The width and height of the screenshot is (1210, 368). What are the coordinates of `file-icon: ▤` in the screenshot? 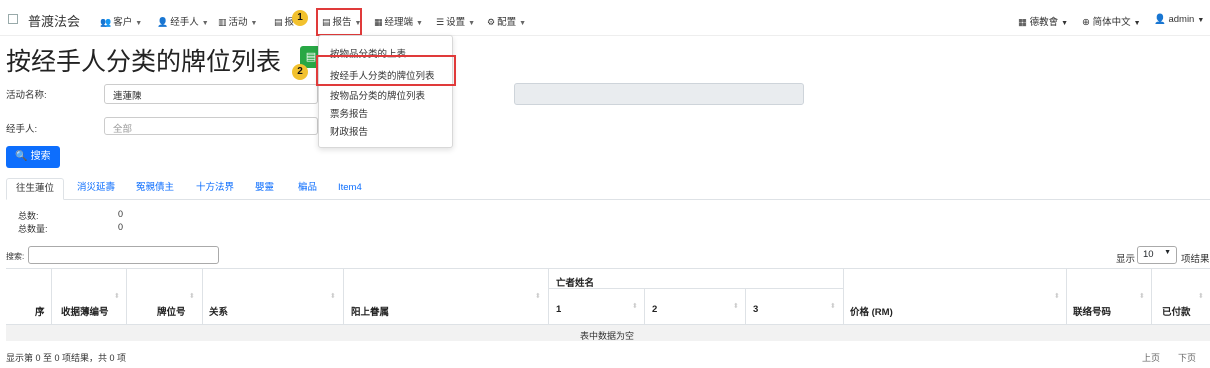 It's located at (311, 57).